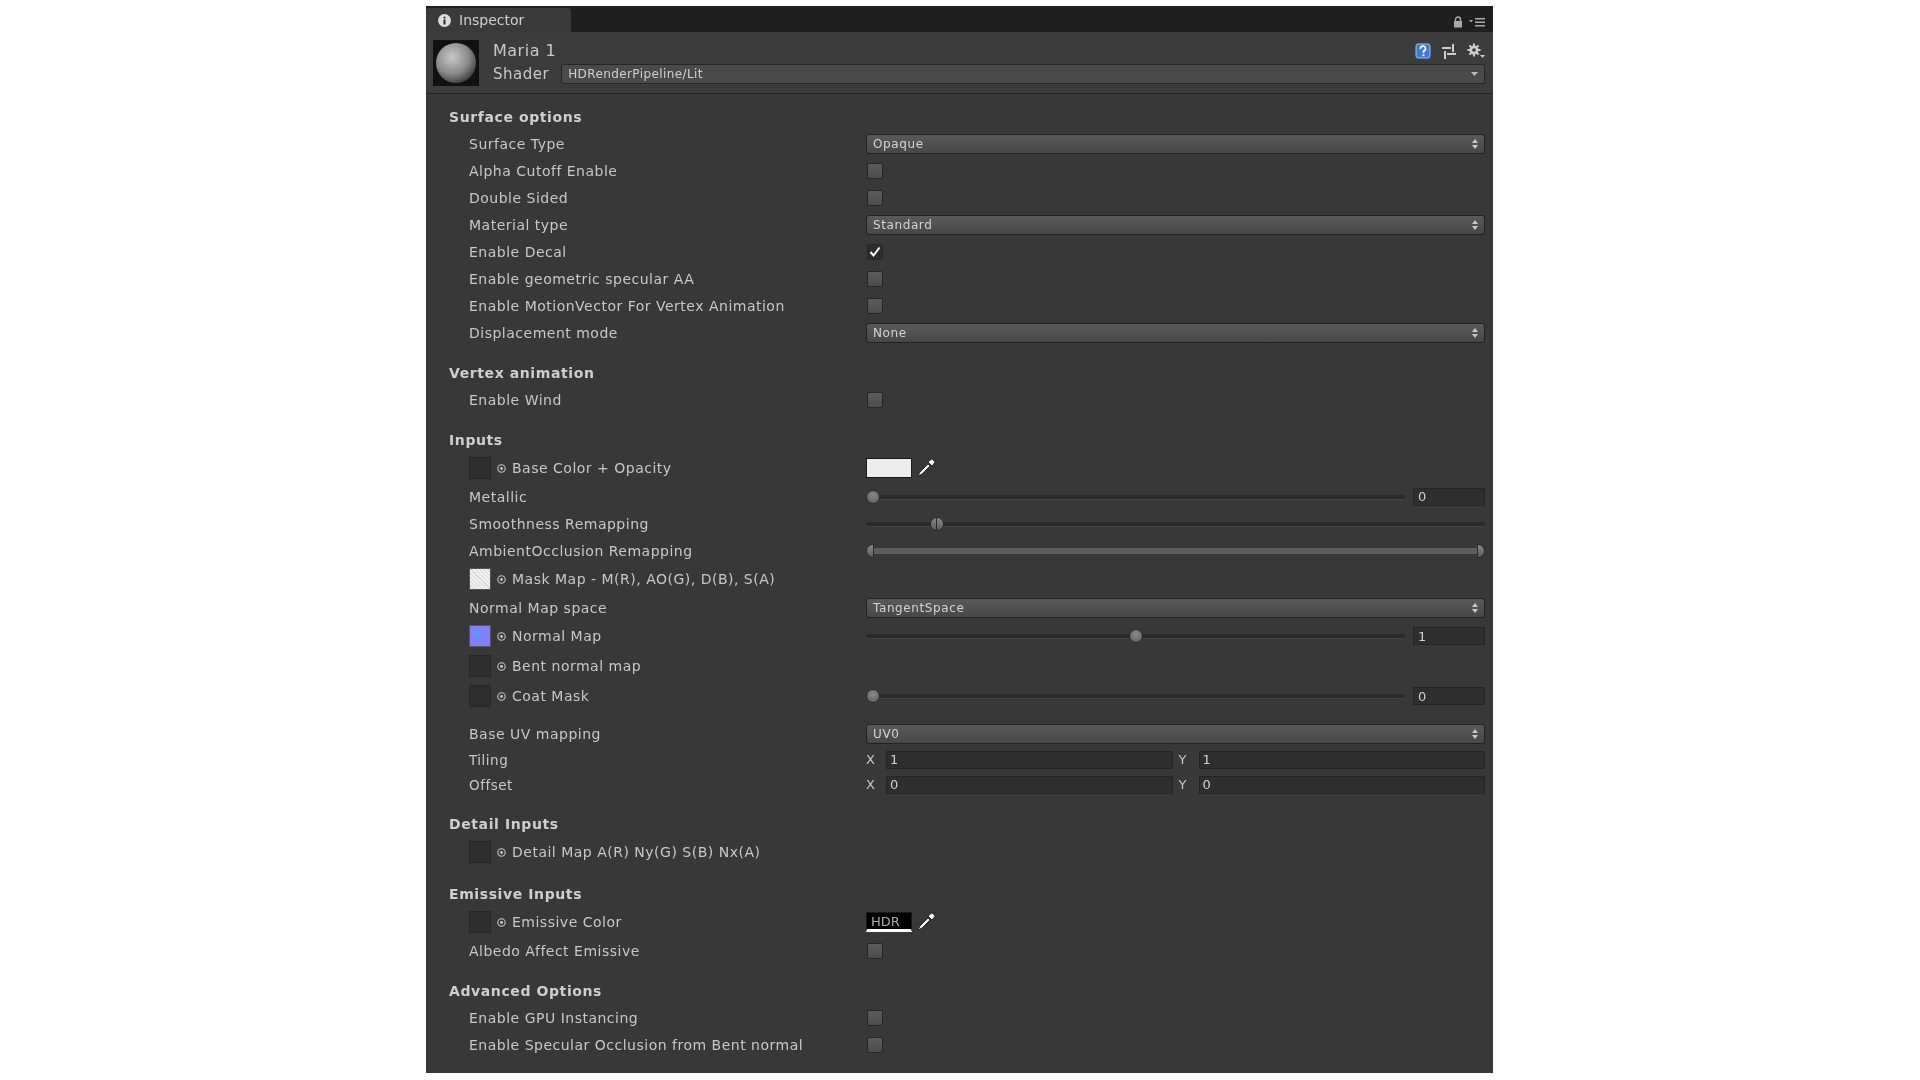 This screenshot has height=1080, width=1920. I want to click on field-label: Enable Decal, so click(518, 251).